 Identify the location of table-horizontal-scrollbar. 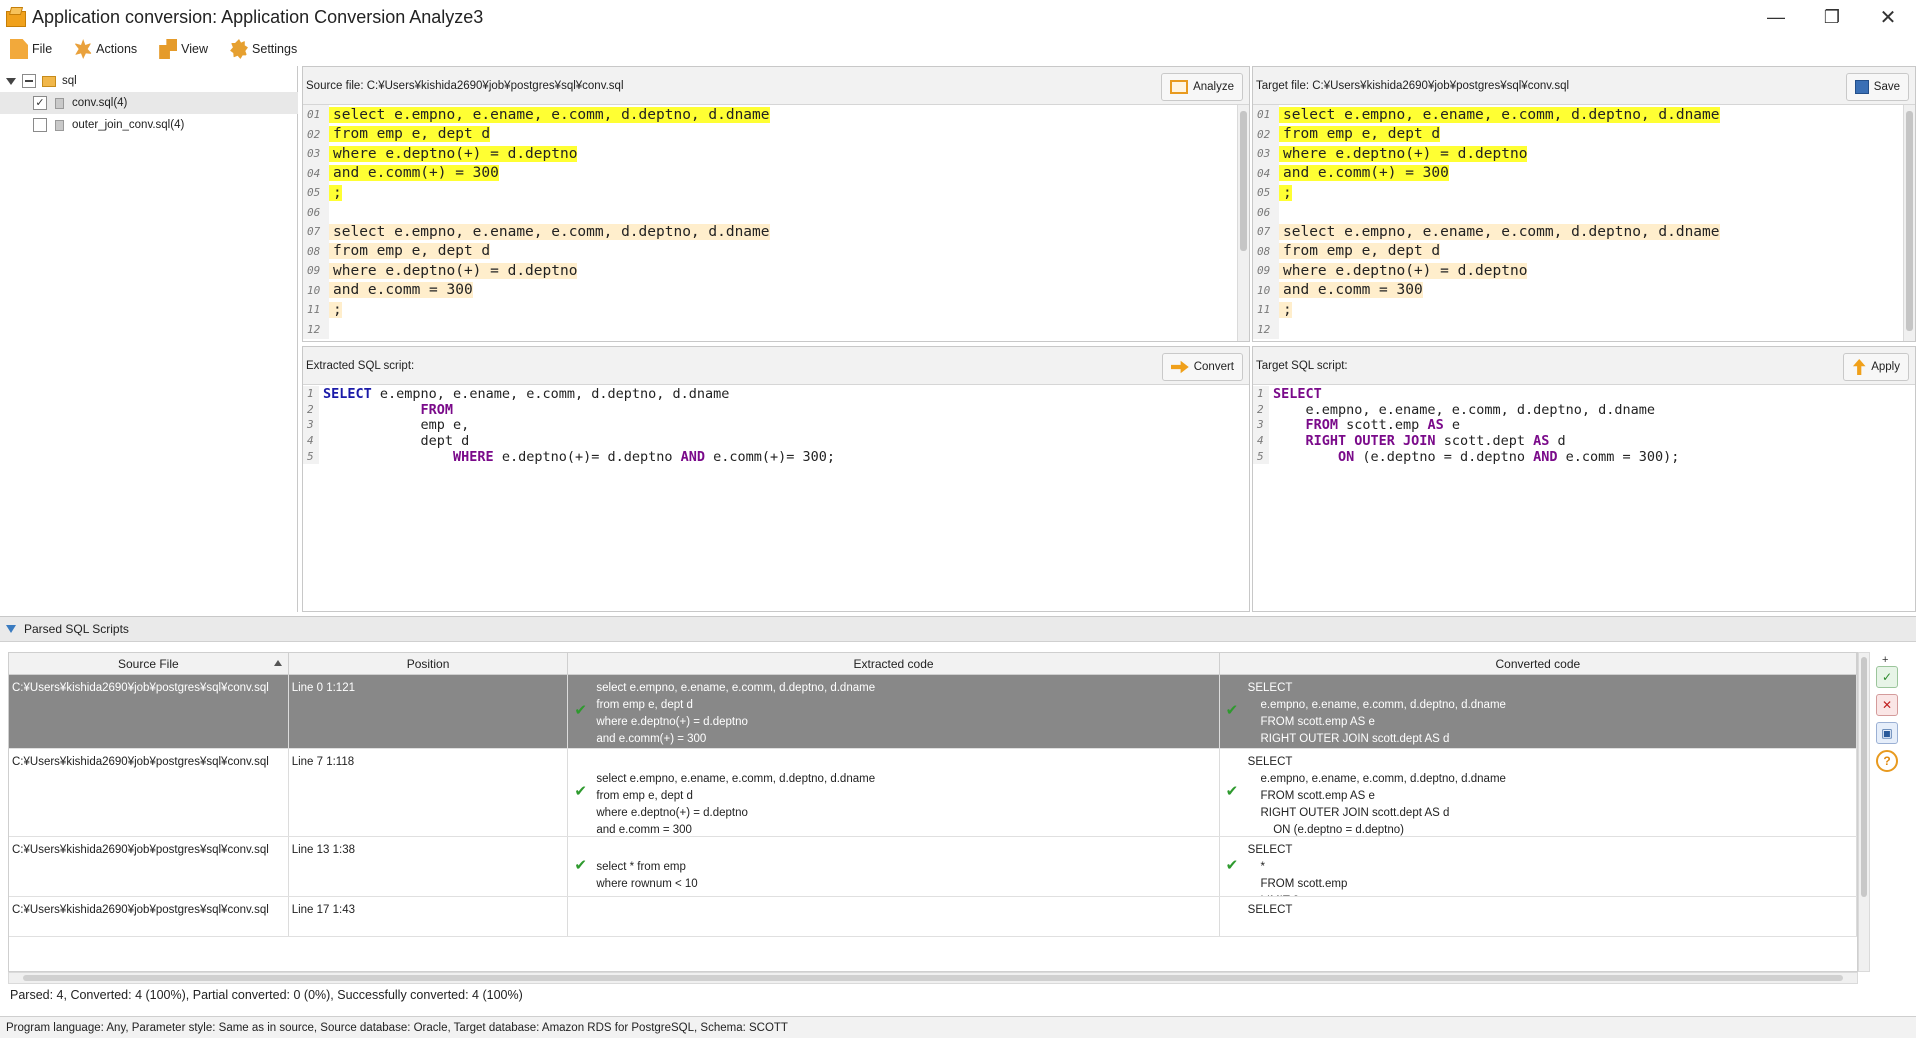
(933, 978).